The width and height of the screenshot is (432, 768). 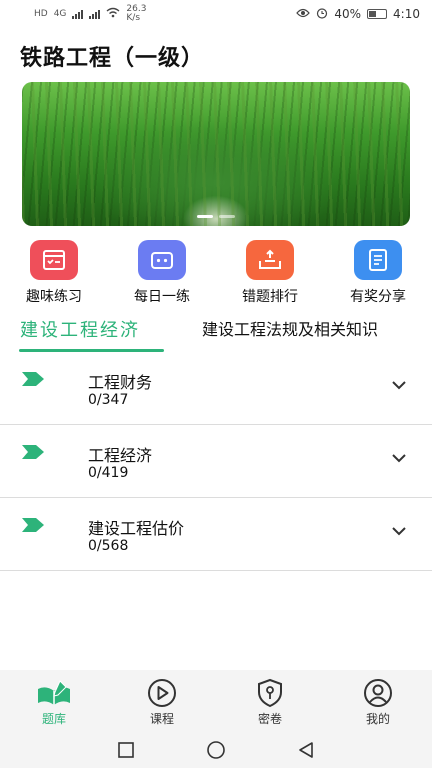 What do you see at coordinates (378, 260) in the screenshot?
I see `notebook-icon` at bounding box center [378, 260].